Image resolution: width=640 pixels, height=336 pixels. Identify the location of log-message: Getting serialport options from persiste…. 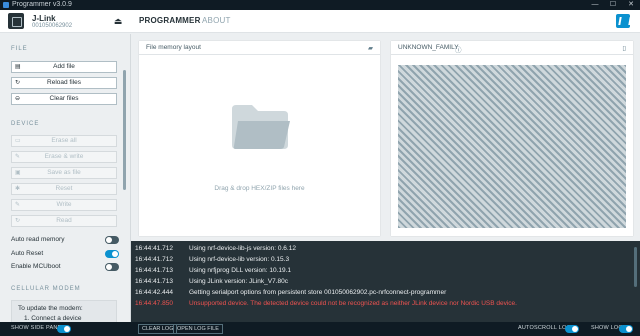
(318, 292).